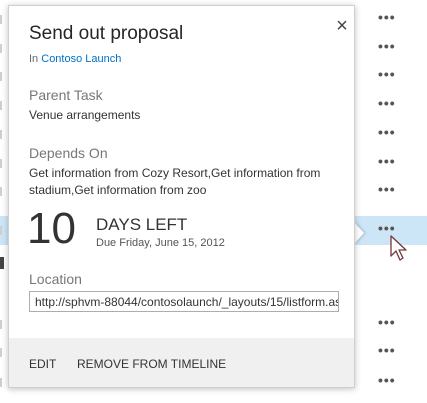 The height and width of the screenshot is (403, 427). I want to click on days-left-label: DAYS LEFT, so click(142, 224).